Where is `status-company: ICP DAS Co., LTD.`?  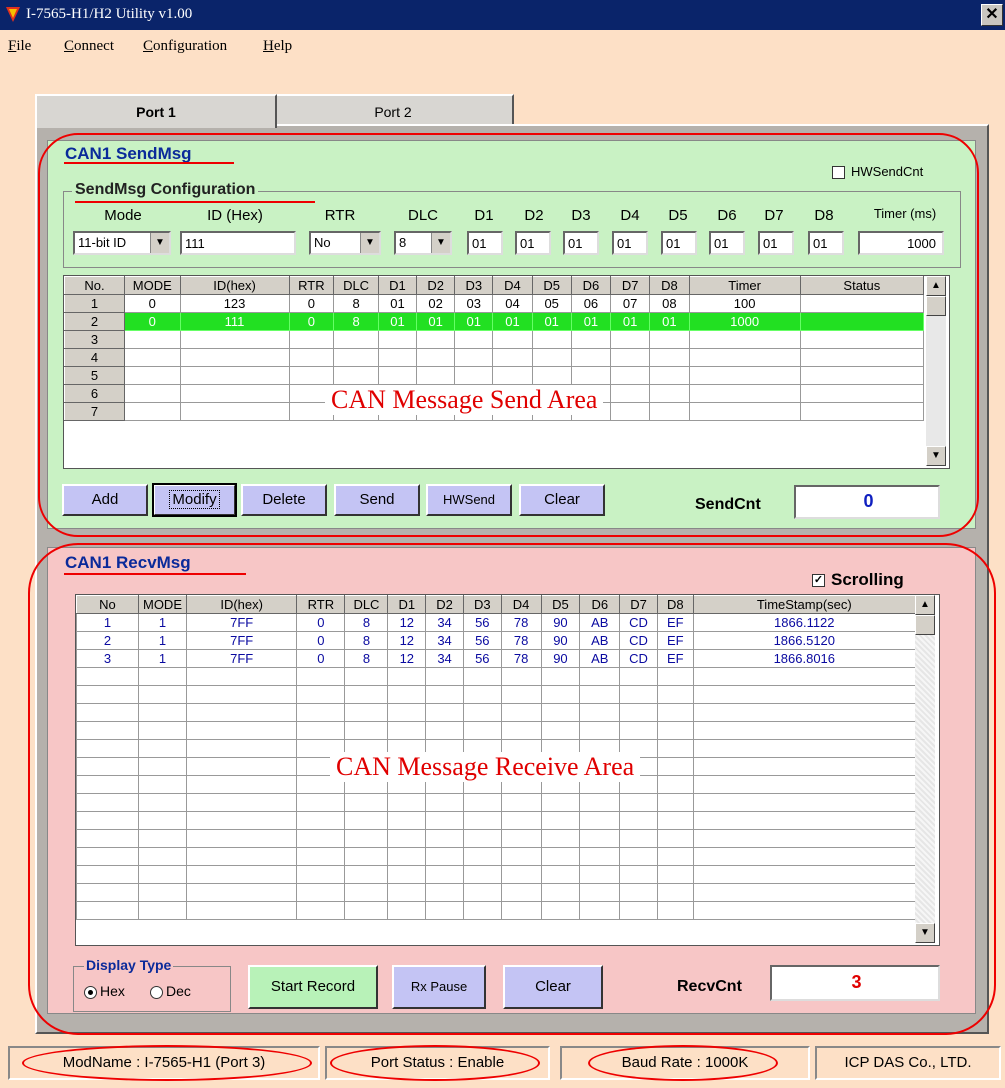 status-company: ICP DAS Co., LTD. is located at coordinates (908, 1063).